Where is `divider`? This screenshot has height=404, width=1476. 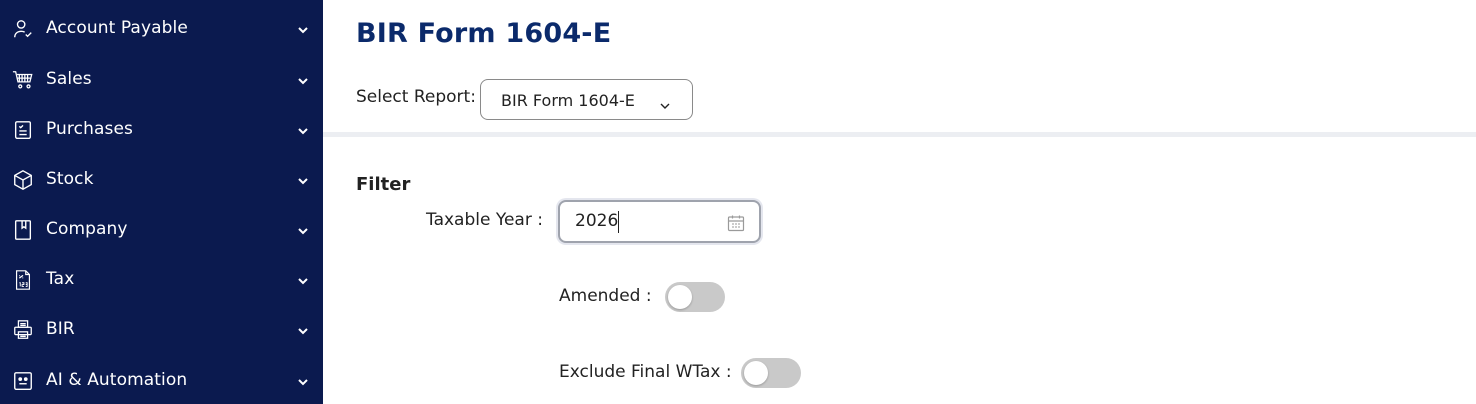 divider is located at coordinates (899, 134).